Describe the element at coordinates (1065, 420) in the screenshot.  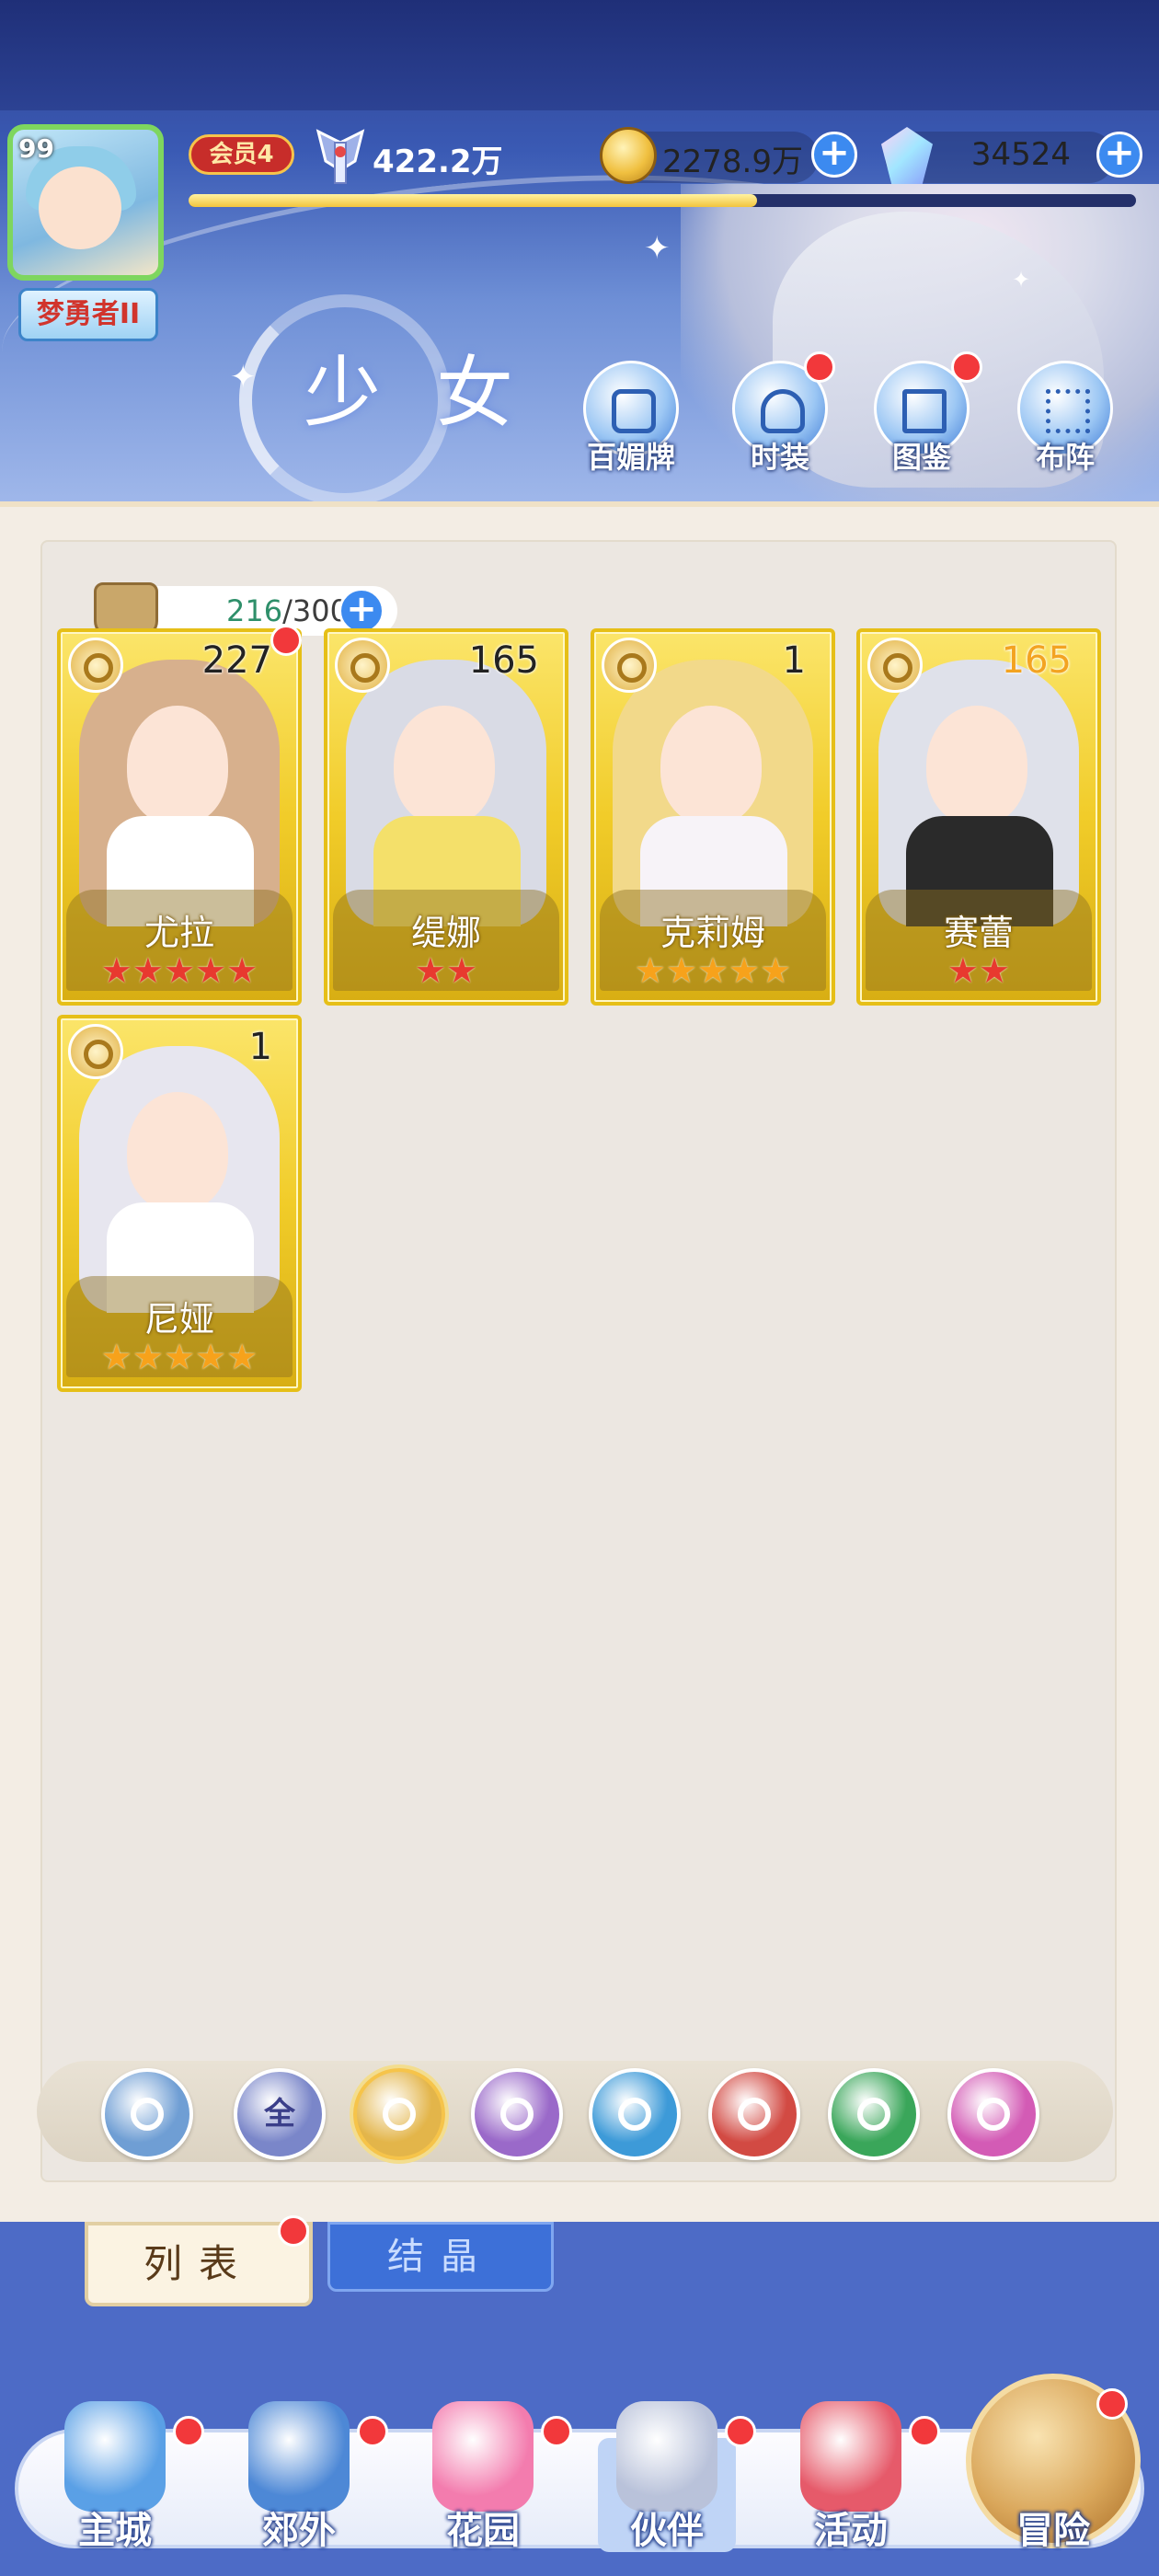
I see `nav-button-formation: 布阵` at that location.